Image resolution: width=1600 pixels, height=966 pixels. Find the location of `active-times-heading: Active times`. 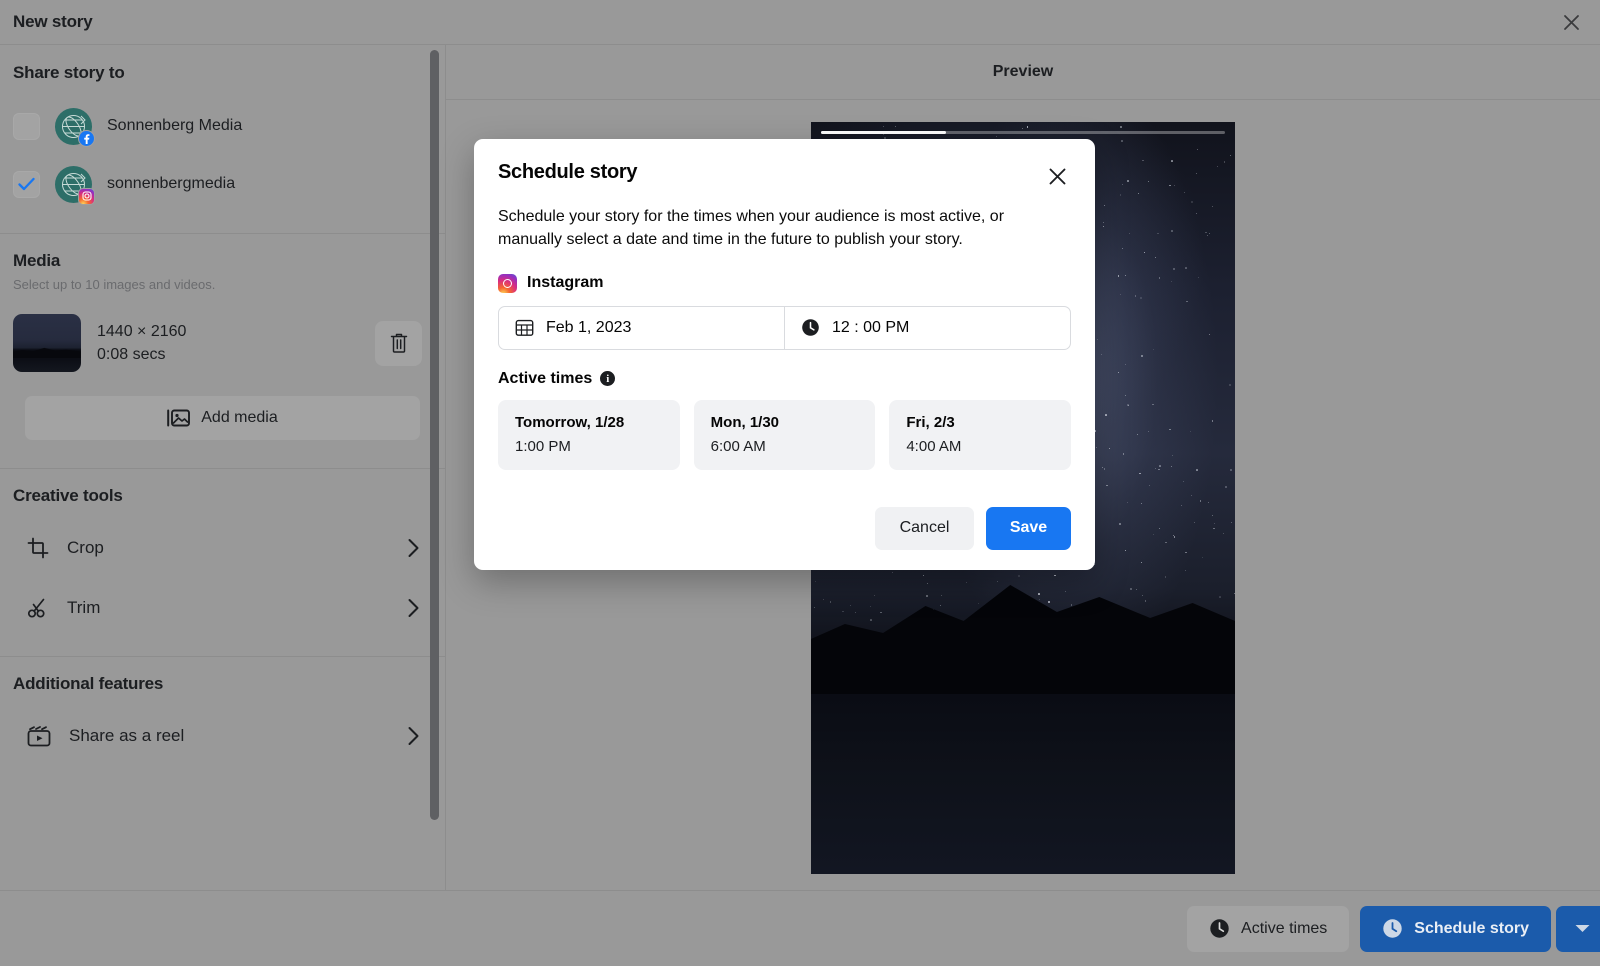

active-times-heading: Active times is located at coordinates (545, 378).